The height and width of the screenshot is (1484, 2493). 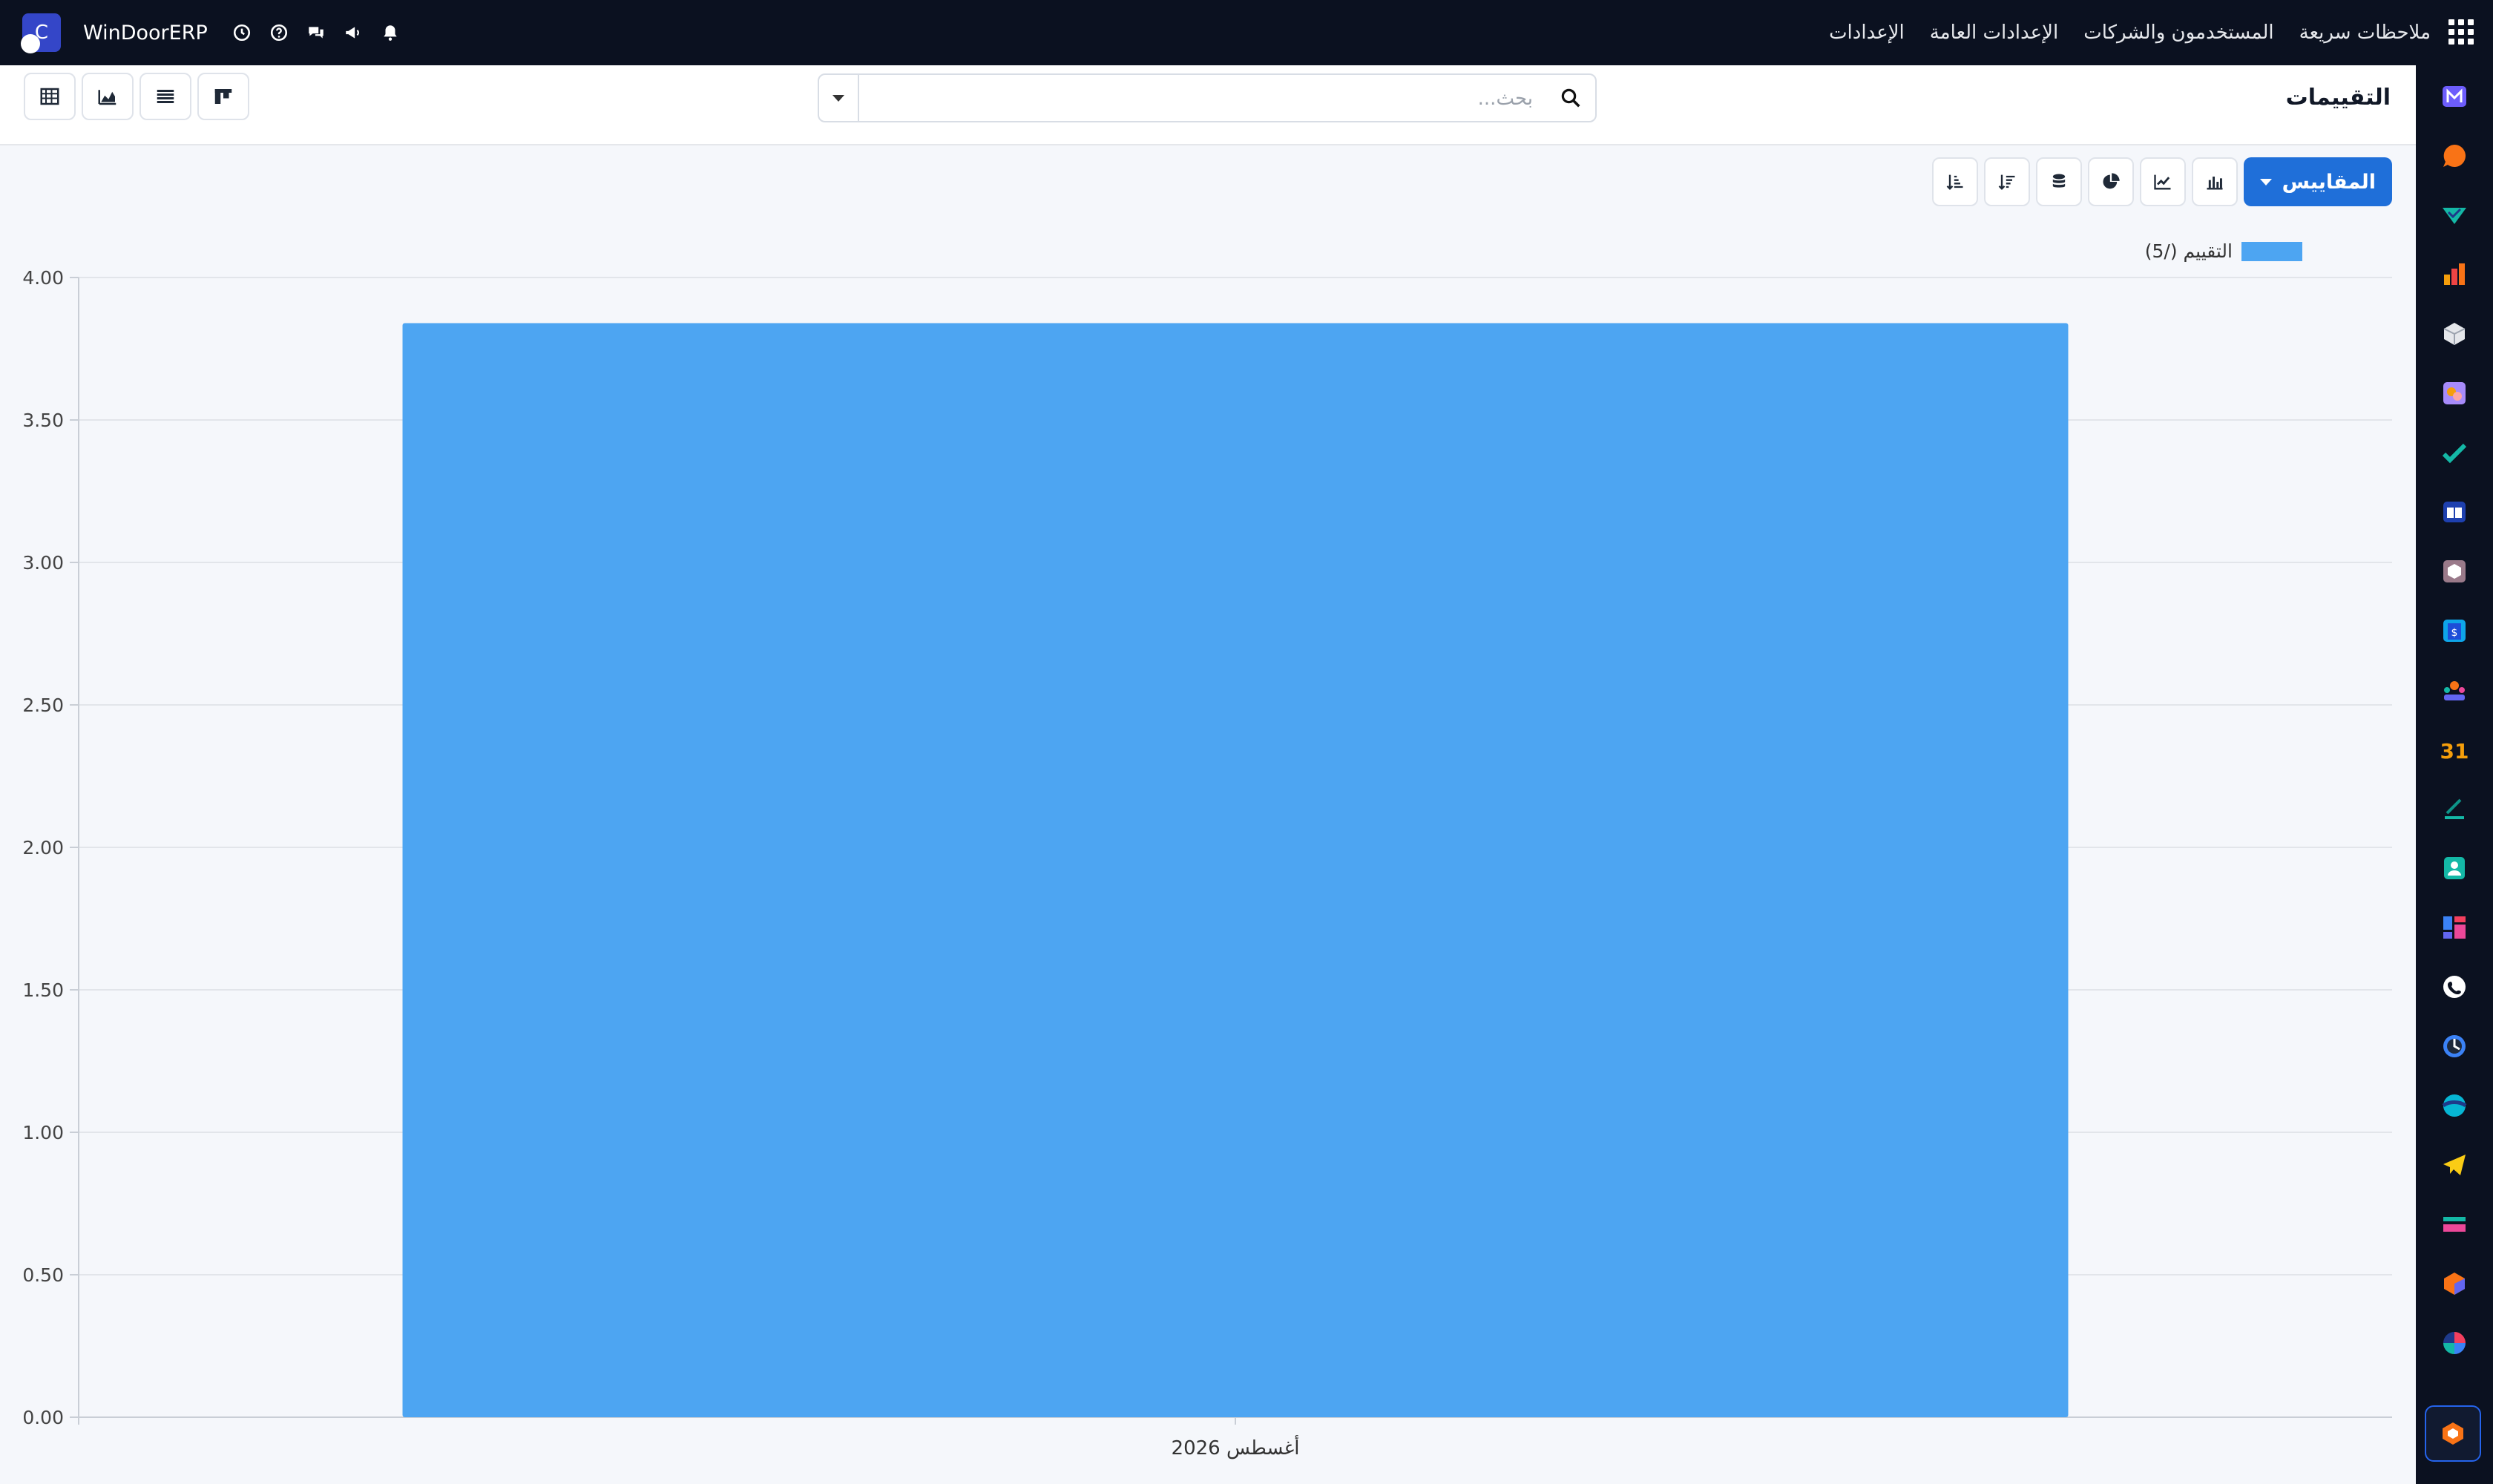 I want to click on reporting-app-icon, so click(x=2454, y=274).